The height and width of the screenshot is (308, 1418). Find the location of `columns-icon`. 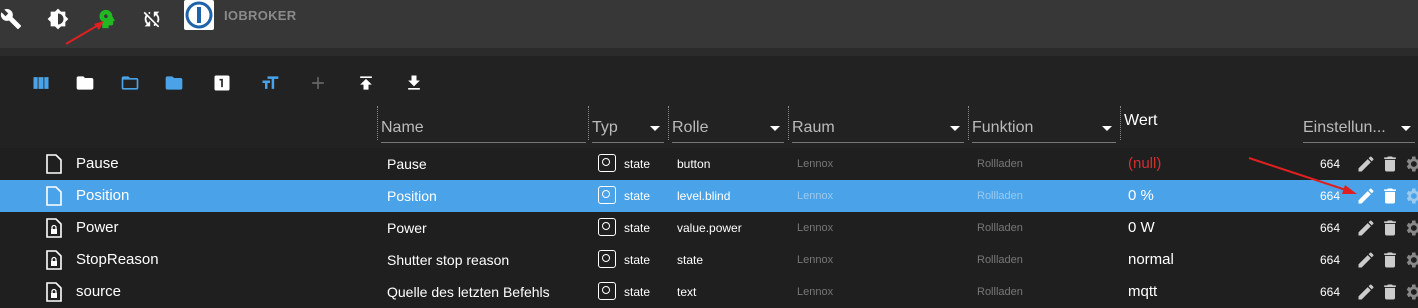

columns-icon is located at coordinates (41, 83).